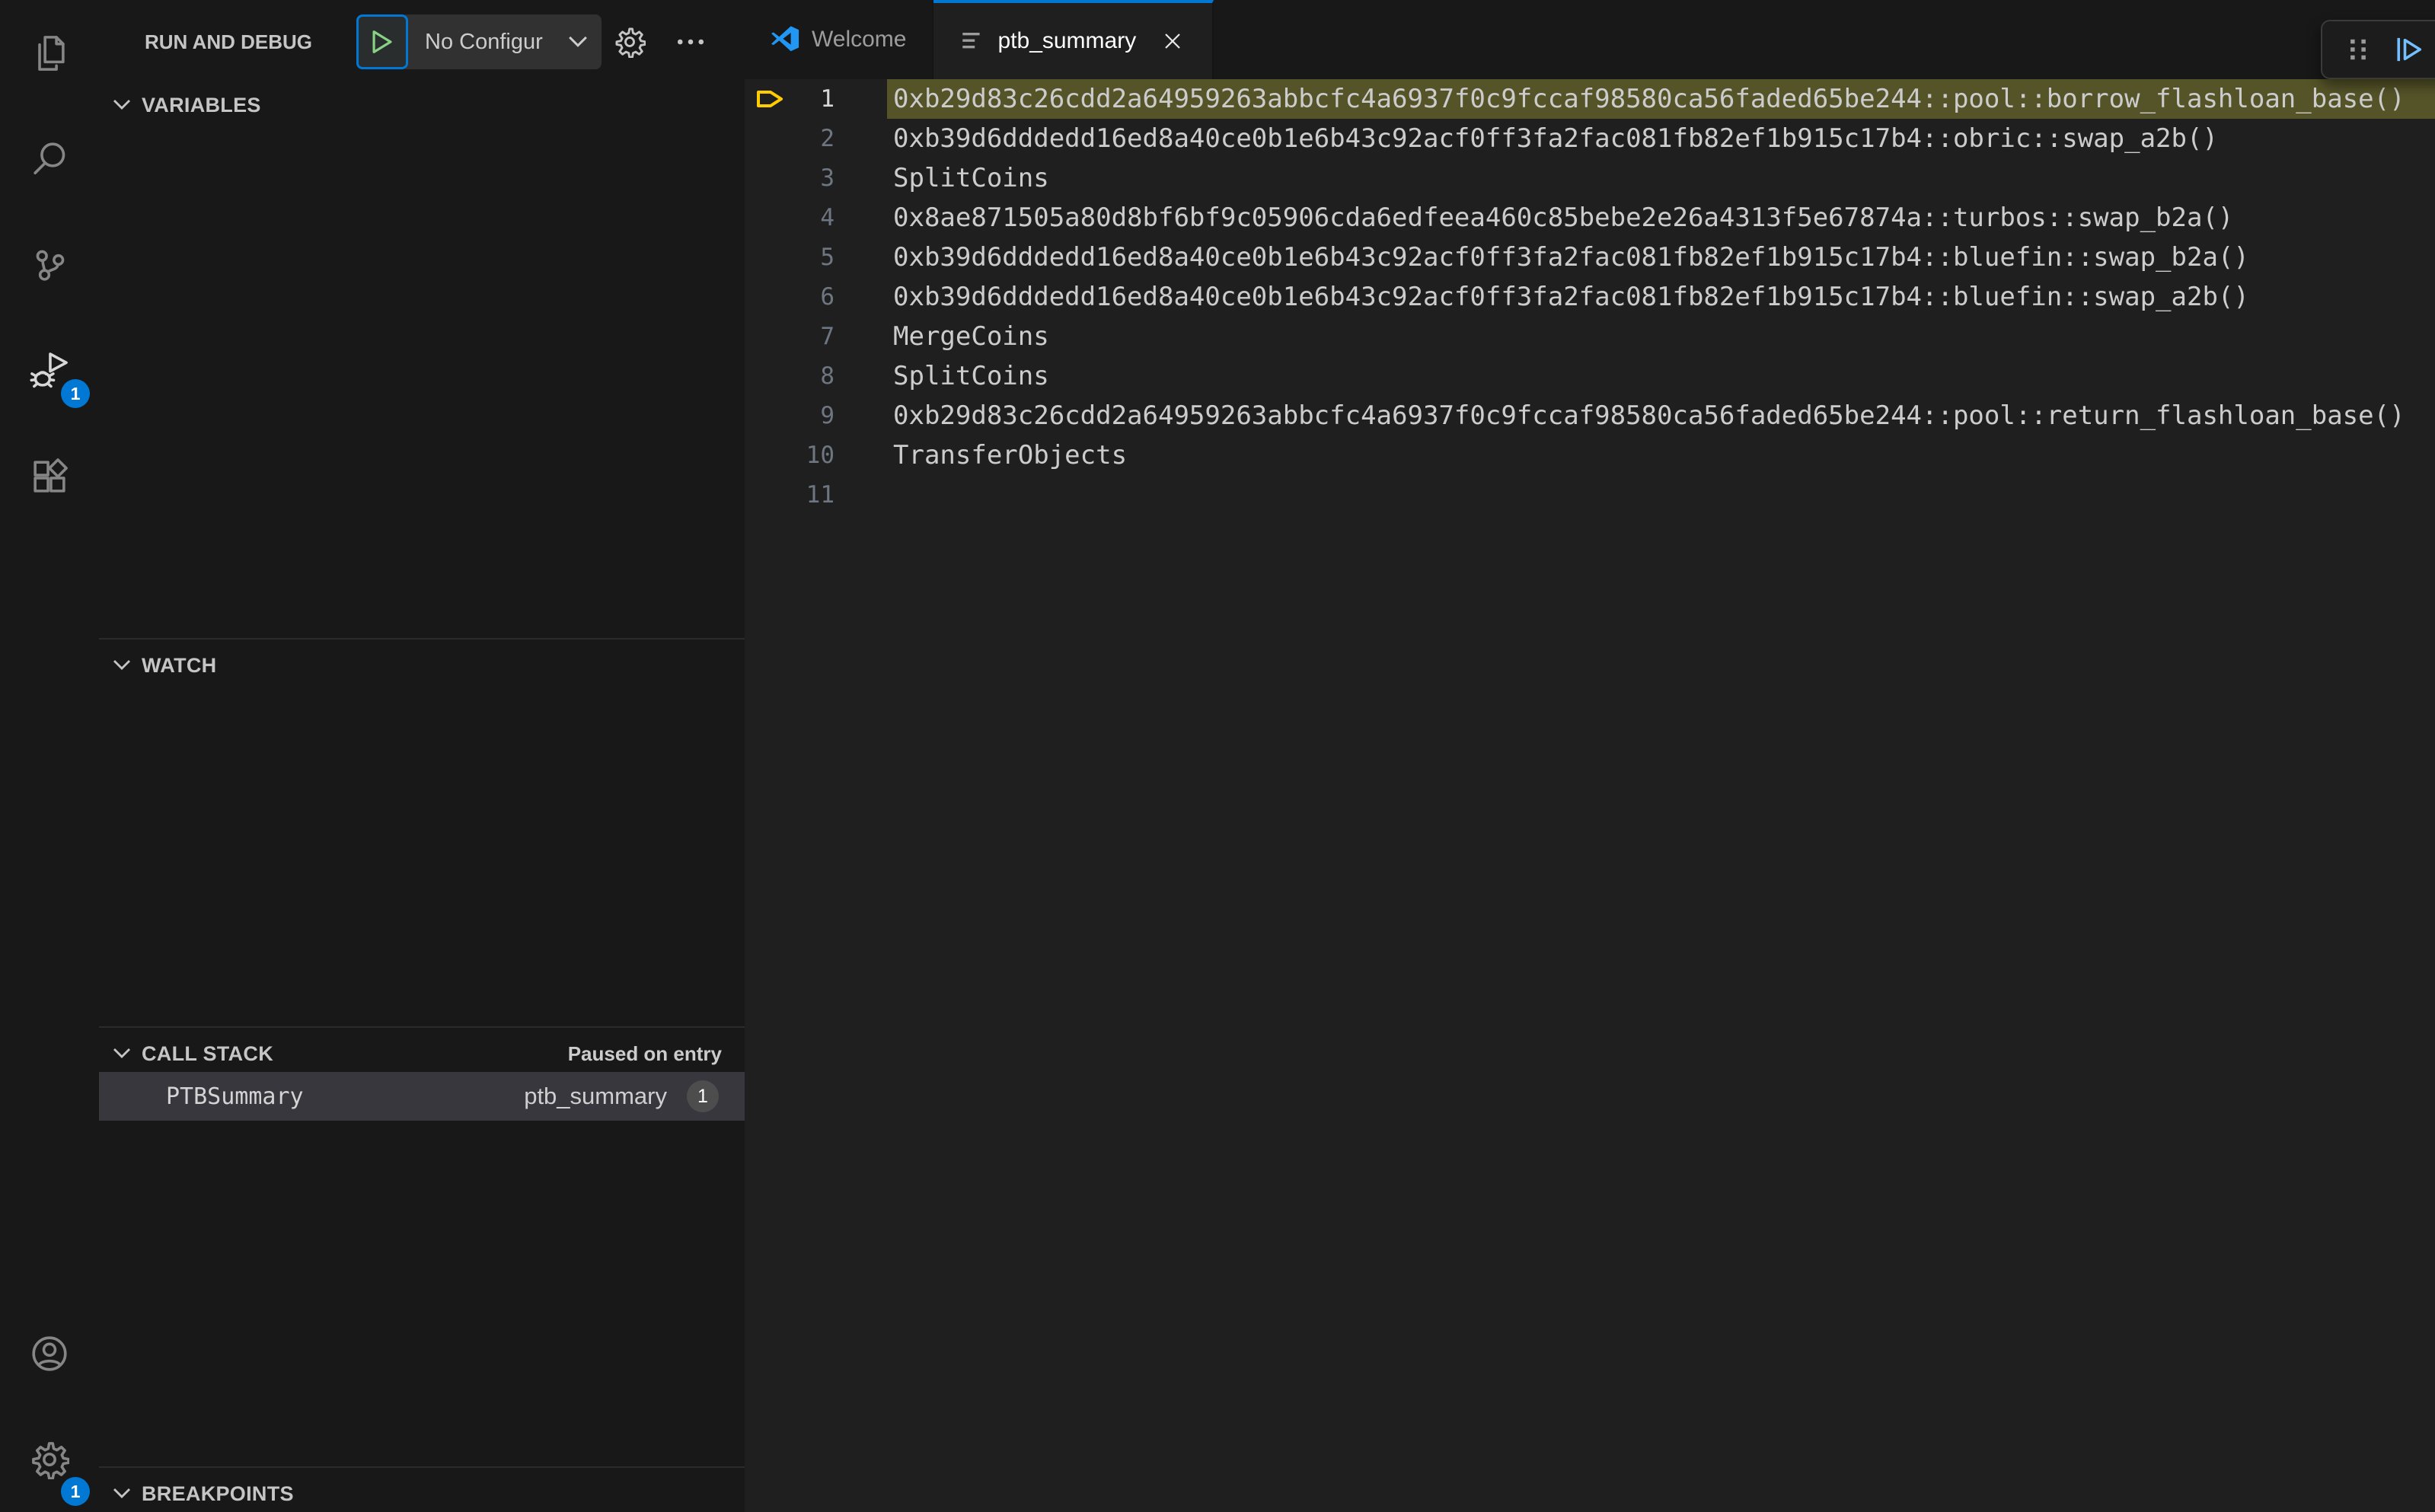 The image size is (2435, 1512). What do you see at coordinates (484, 41) in the screenshot?
I see `launch-config-label: No Configur` at bounding box center [484, 41].